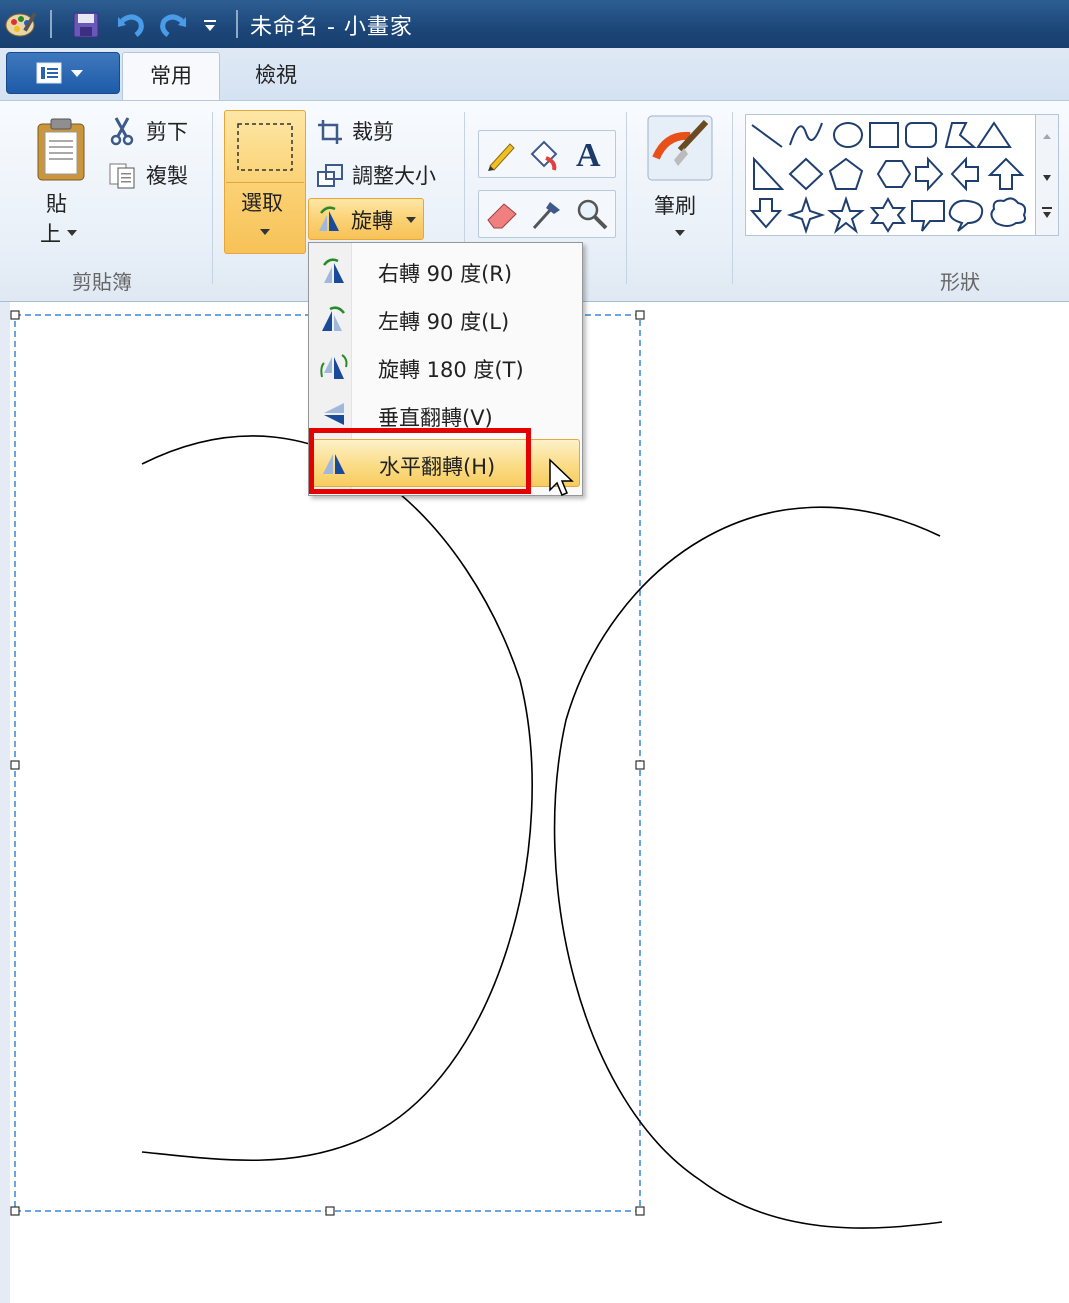 This screenshot has width=1069, height=1303. I want to click on selection-rectangle-icon, so click(265, 147).